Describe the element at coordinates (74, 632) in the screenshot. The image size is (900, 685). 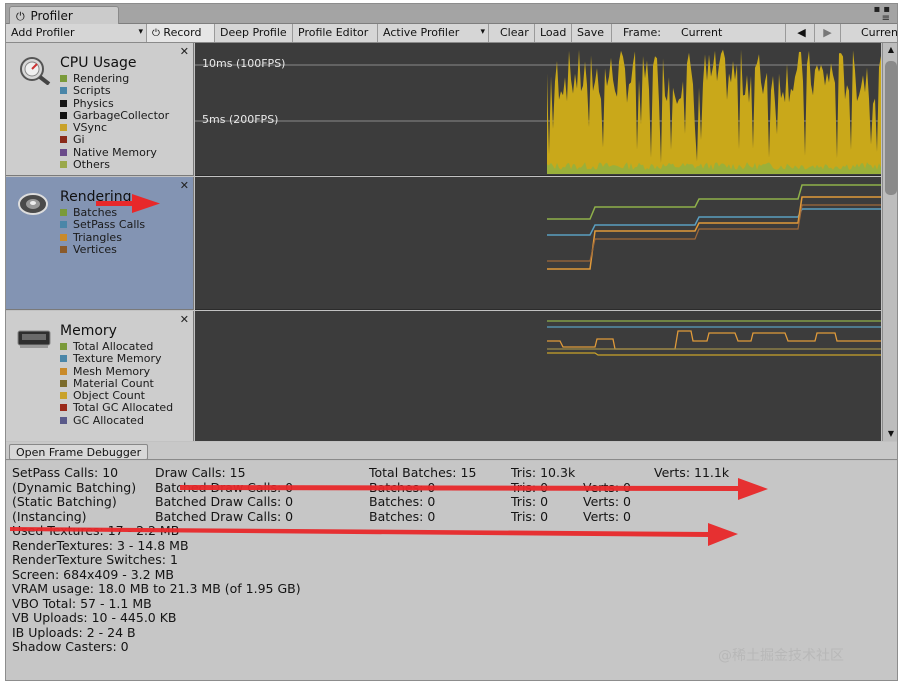
I see `stat-line: IB Uploads: 2 - 24 B` at that location.